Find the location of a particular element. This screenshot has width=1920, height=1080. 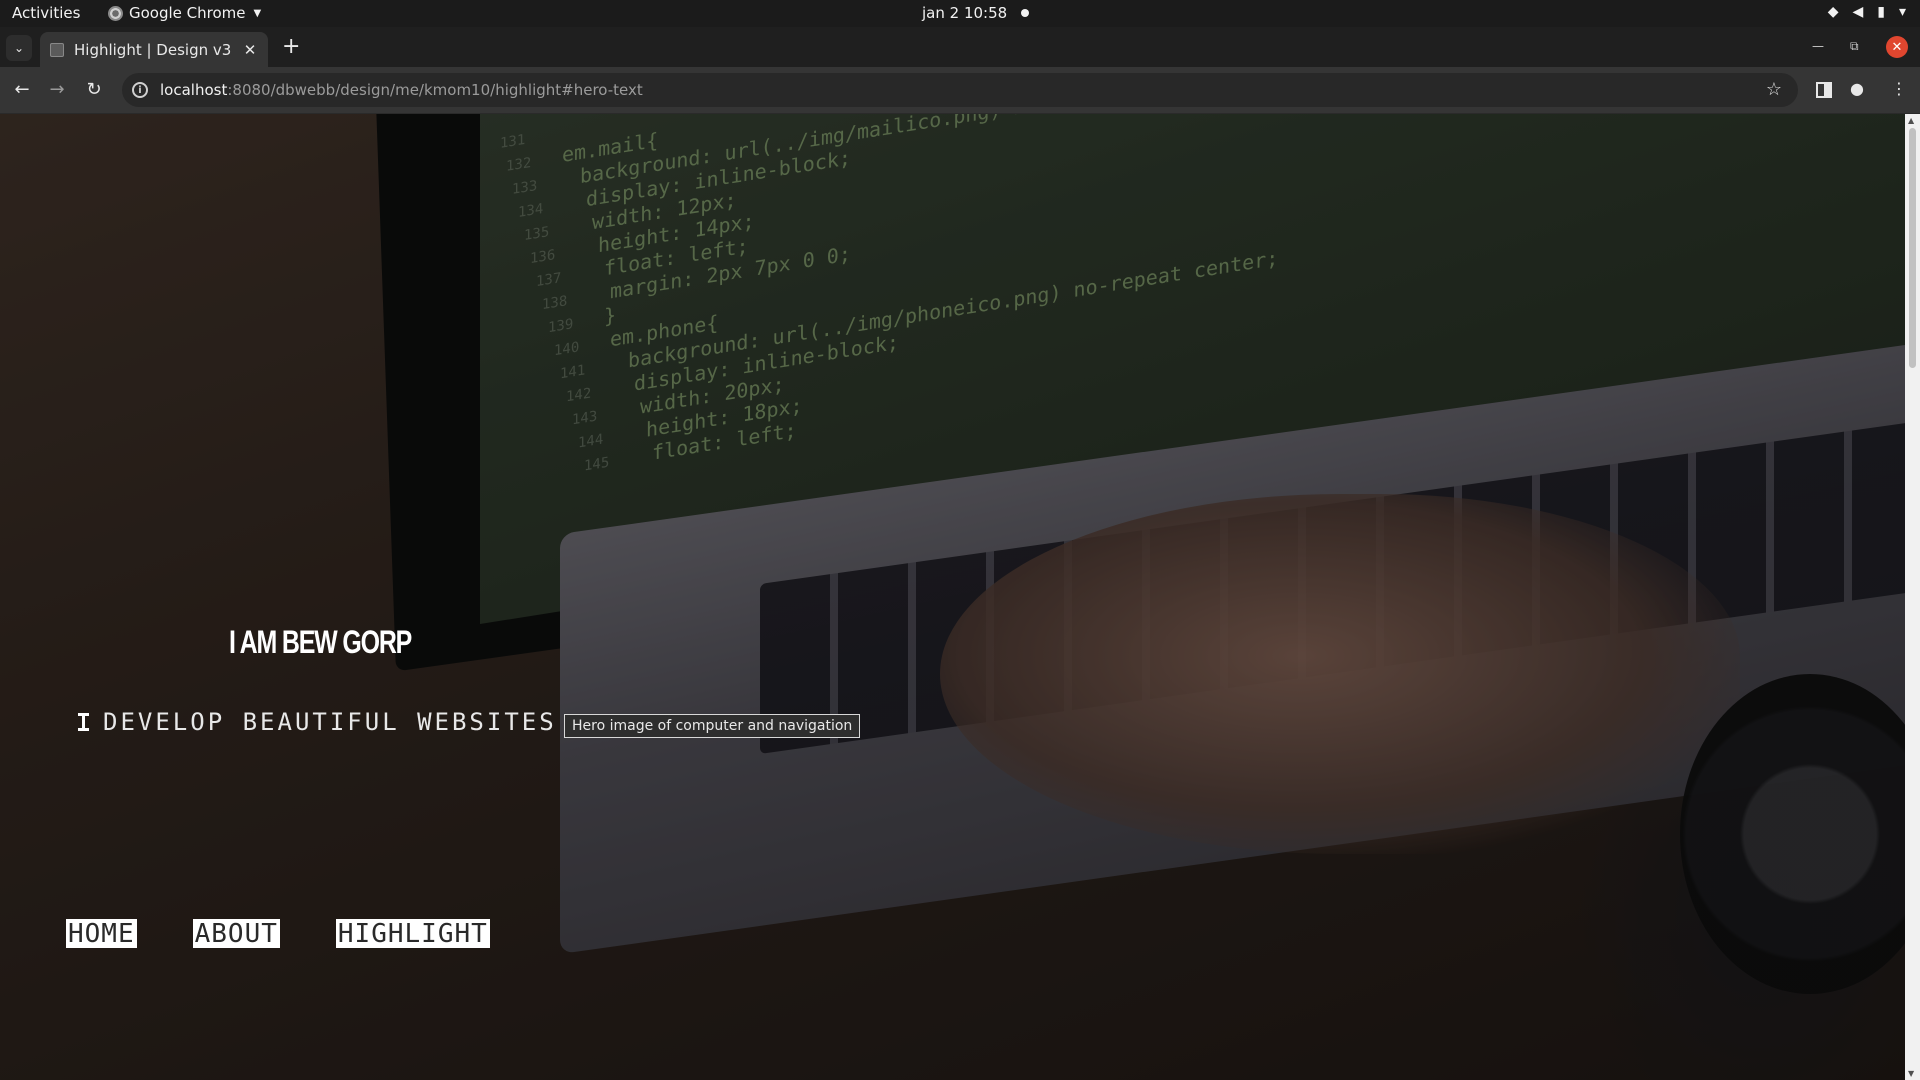

app-menu: Google Chrome ▼ is located at coordinates (184, 13).